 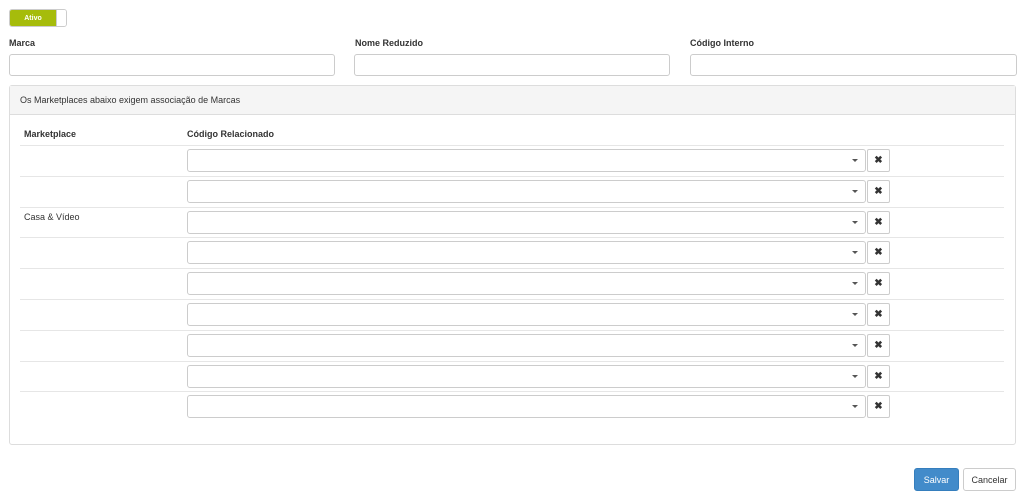 I want to click on marca-label: Marca, so click(x=22, y=43).